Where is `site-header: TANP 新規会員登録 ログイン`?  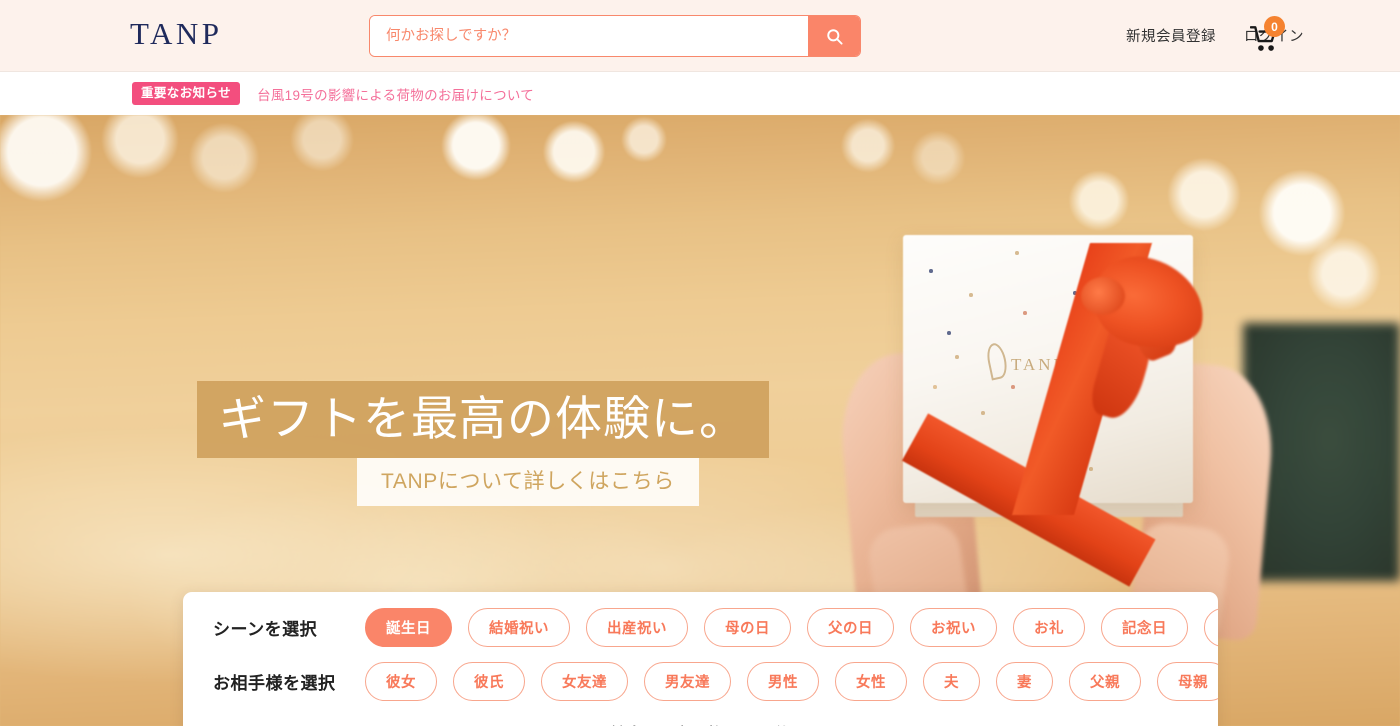
site-header: TANP 新規会員登録 ログイン is located at coordinates (700, 36).